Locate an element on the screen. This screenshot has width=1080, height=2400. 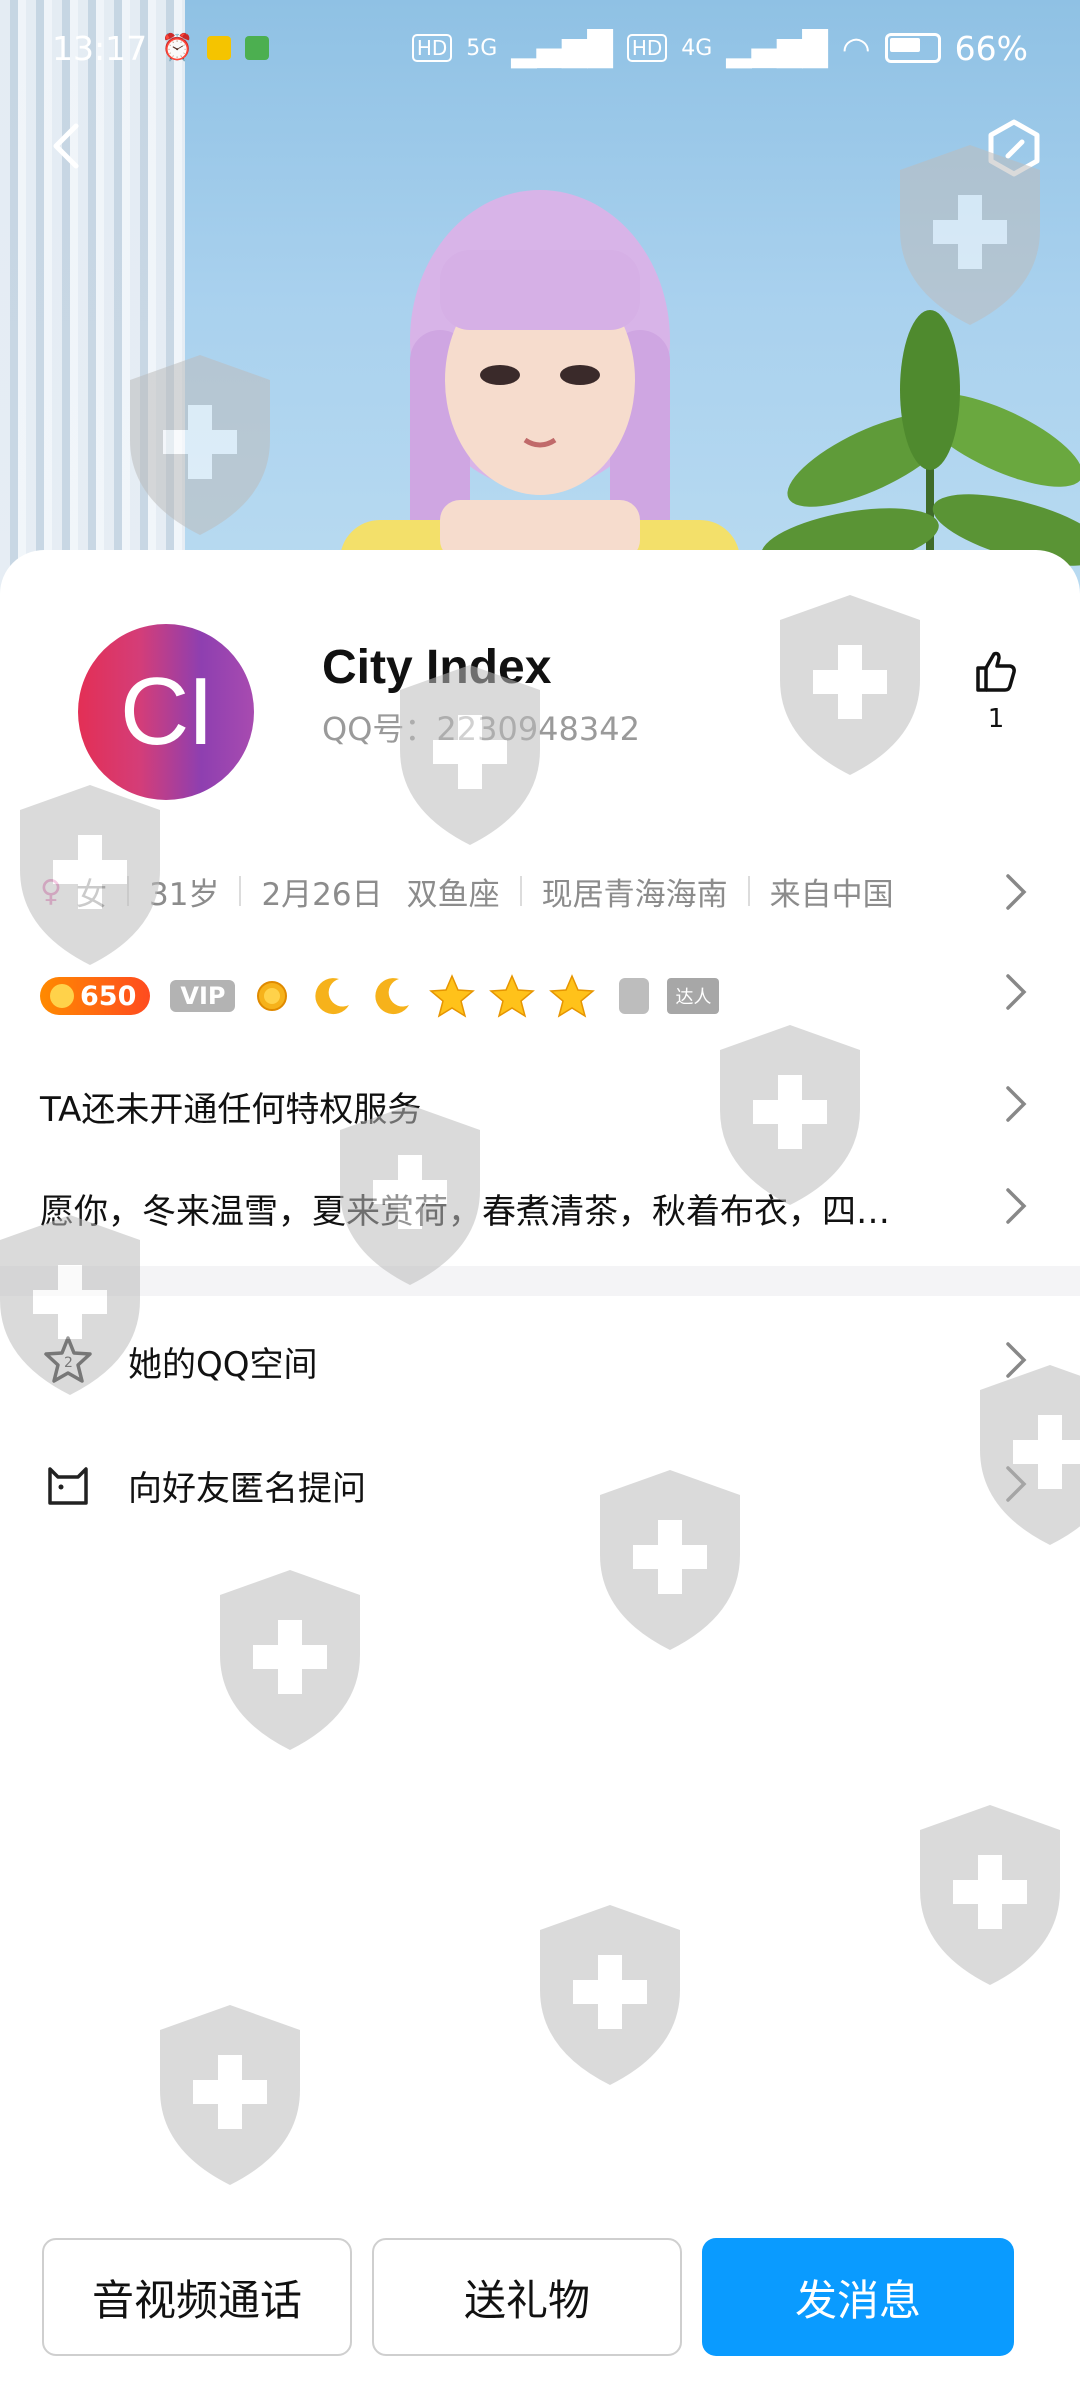
back-icon is located at coordinates (68, 146).